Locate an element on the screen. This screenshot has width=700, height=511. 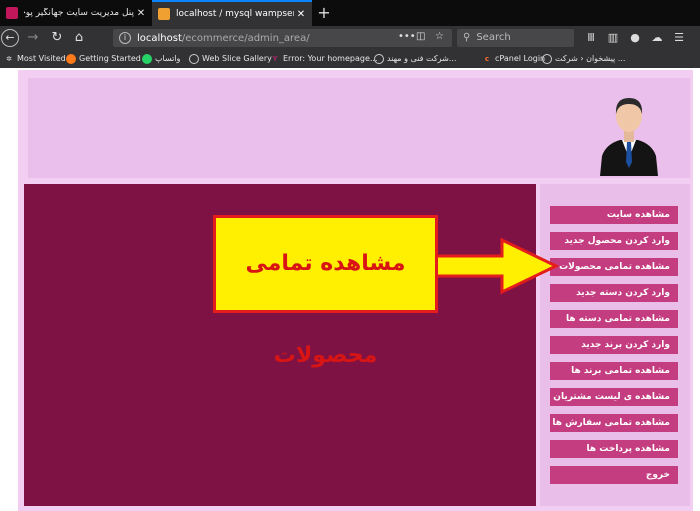
annotation-callout: مشاهده تمامی محصولات is located at coordinates (325, 291).